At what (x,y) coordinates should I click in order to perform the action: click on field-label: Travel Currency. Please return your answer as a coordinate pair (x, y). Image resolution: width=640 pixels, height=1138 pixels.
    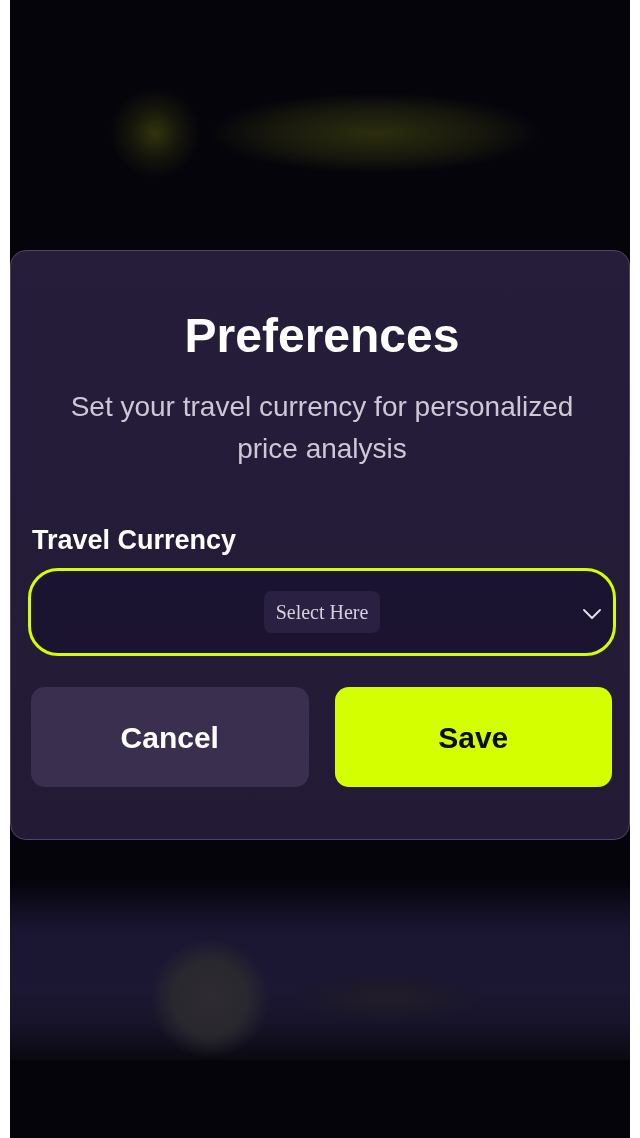
    Looking at the image, I should click on (135, 540).